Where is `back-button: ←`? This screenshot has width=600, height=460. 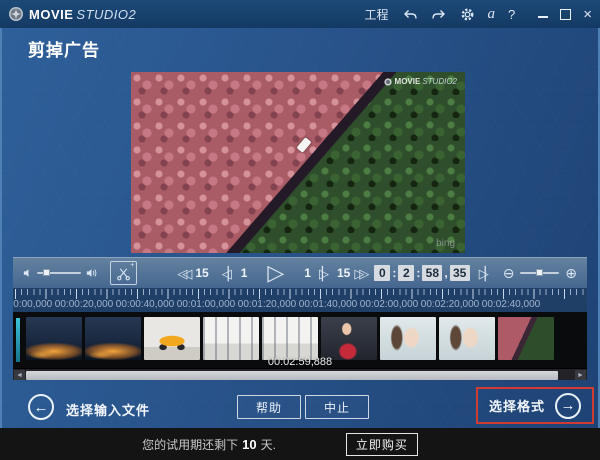 back-button: ← is located at coordinates (41, 407).